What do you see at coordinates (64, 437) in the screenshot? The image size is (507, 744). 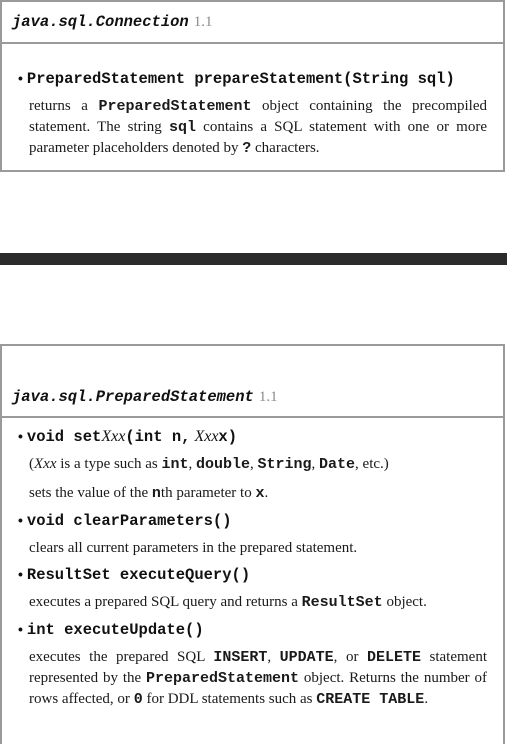 I see `signature-text: void set` at bounding box center [64, 437].